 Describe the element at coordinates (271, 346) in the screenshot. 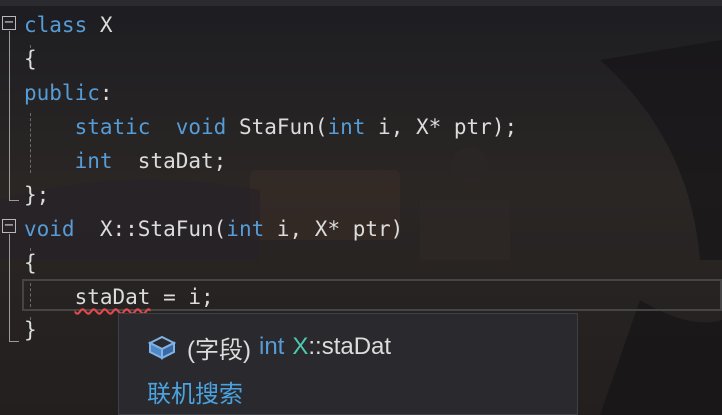

I see `quick-info-type: int` at that location.